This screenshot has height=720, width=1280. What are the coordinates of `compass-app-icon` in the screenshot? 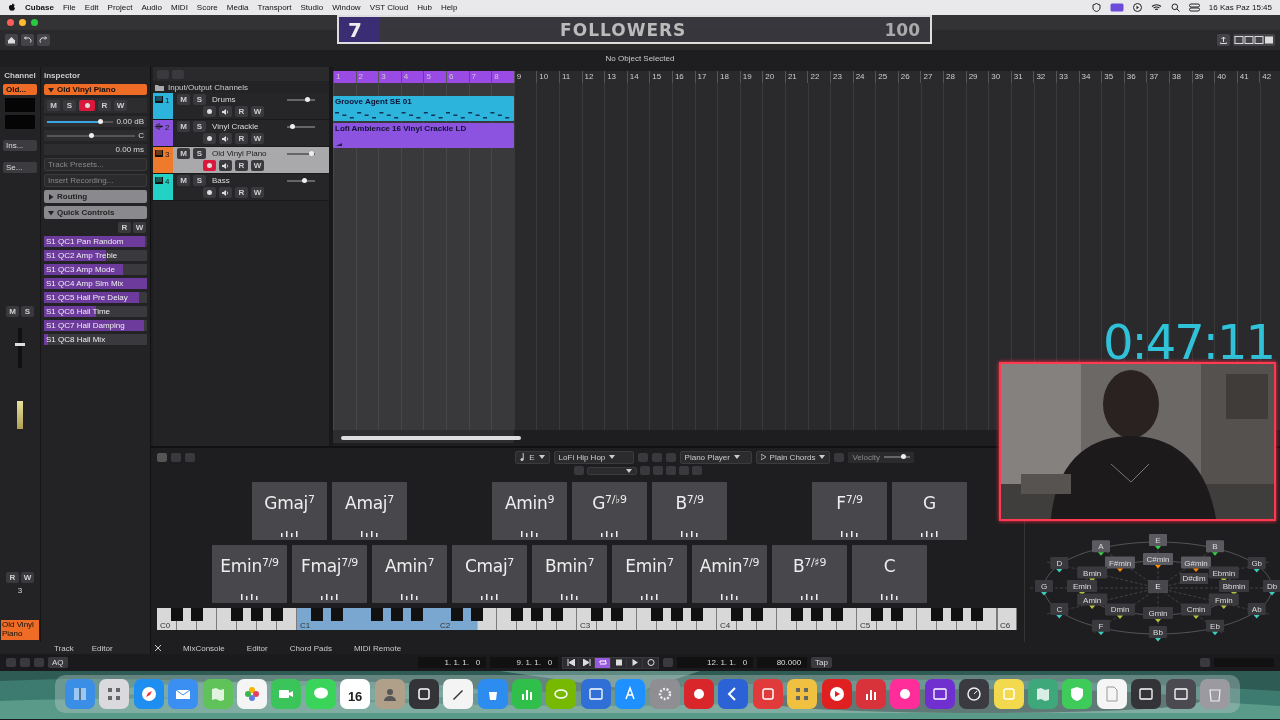 It's located at (148, 694).